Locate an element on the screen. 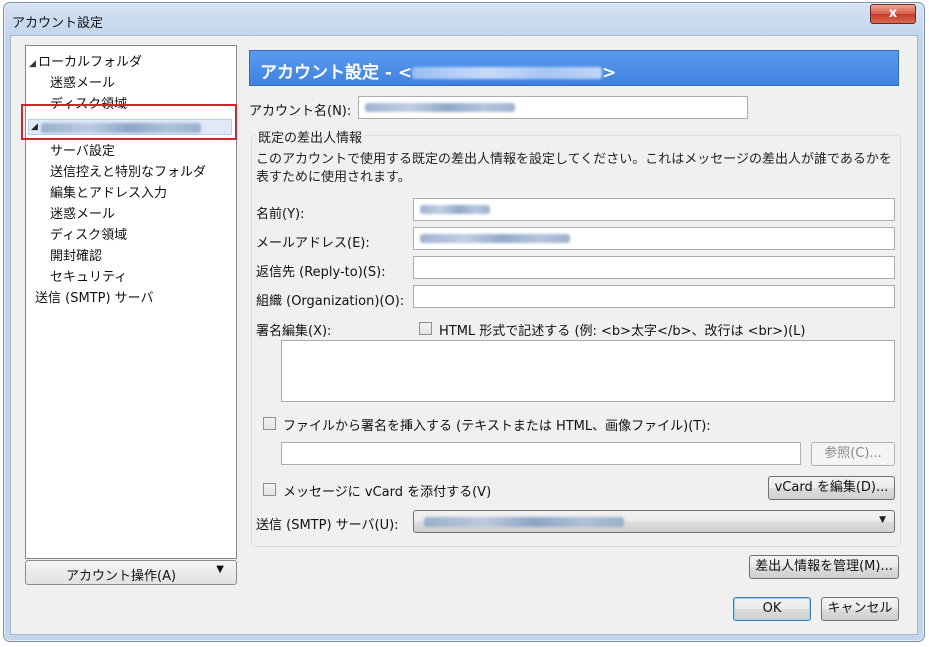 The width and height of the screenshot is (929, 647). name-label: 名前(Y): is located at coordinates (280, 214).